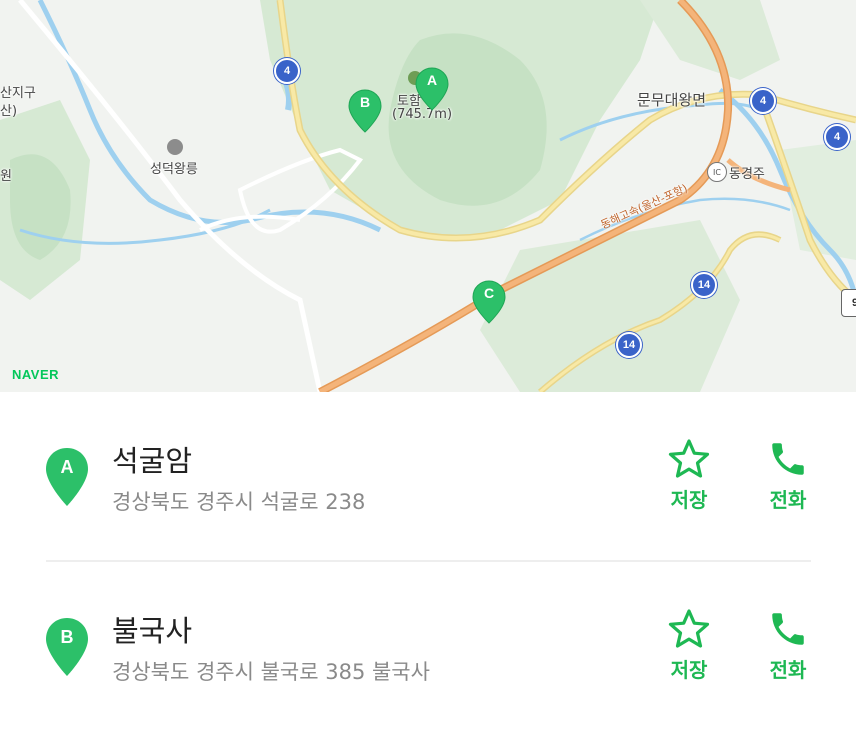  I want to click on place-name: 불국사, so click(152, 629).